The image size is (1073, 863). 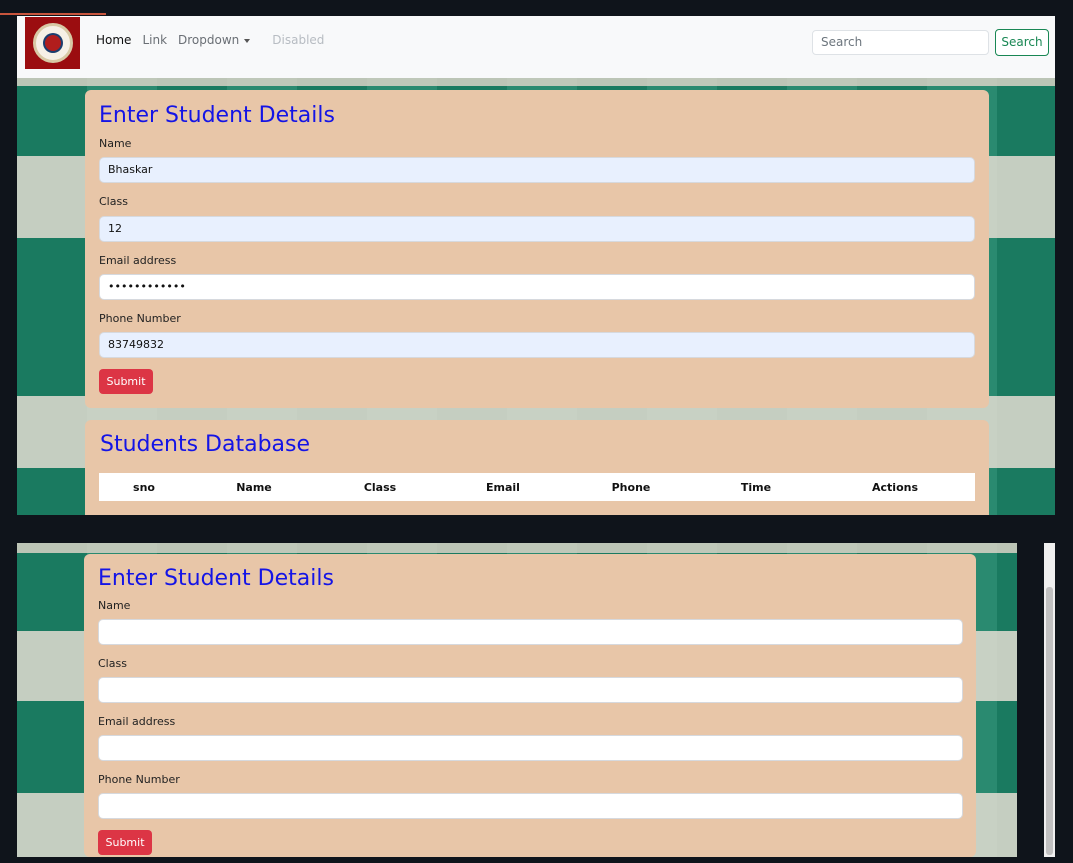 What do you see at coordinates (530, 806) in the screenshot?
I see `phone-field` at bounding box center [530, 806].